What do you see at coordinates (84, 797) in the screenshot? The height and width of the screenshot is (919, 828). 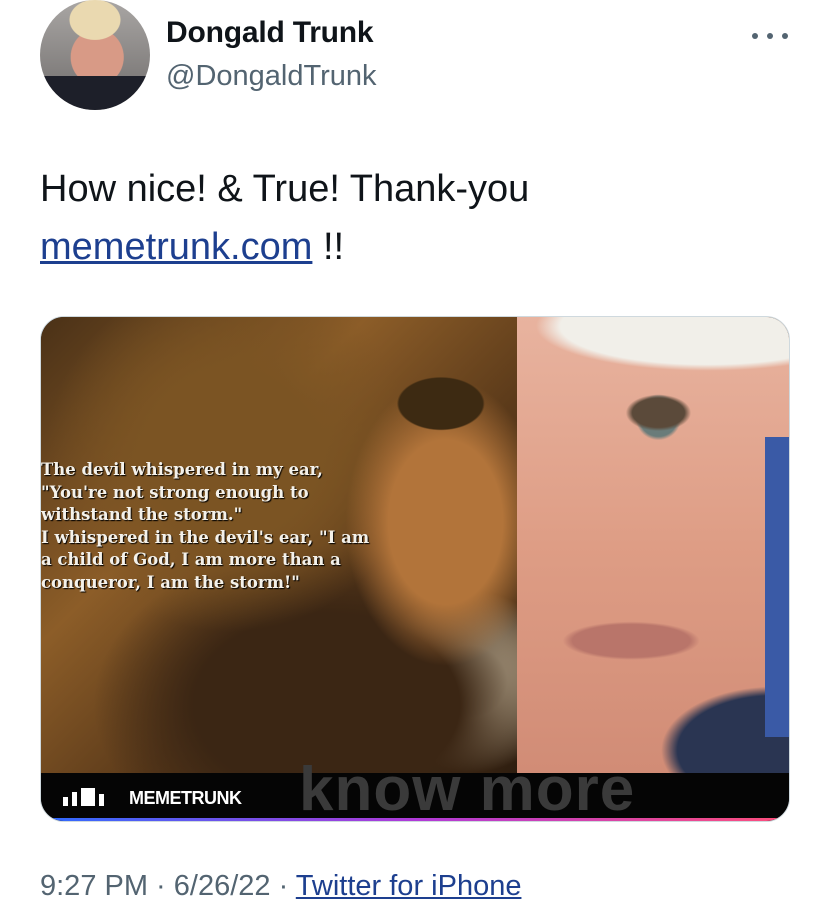 I see `memetrunk-logo-icon` at bounding box center [84, 797].